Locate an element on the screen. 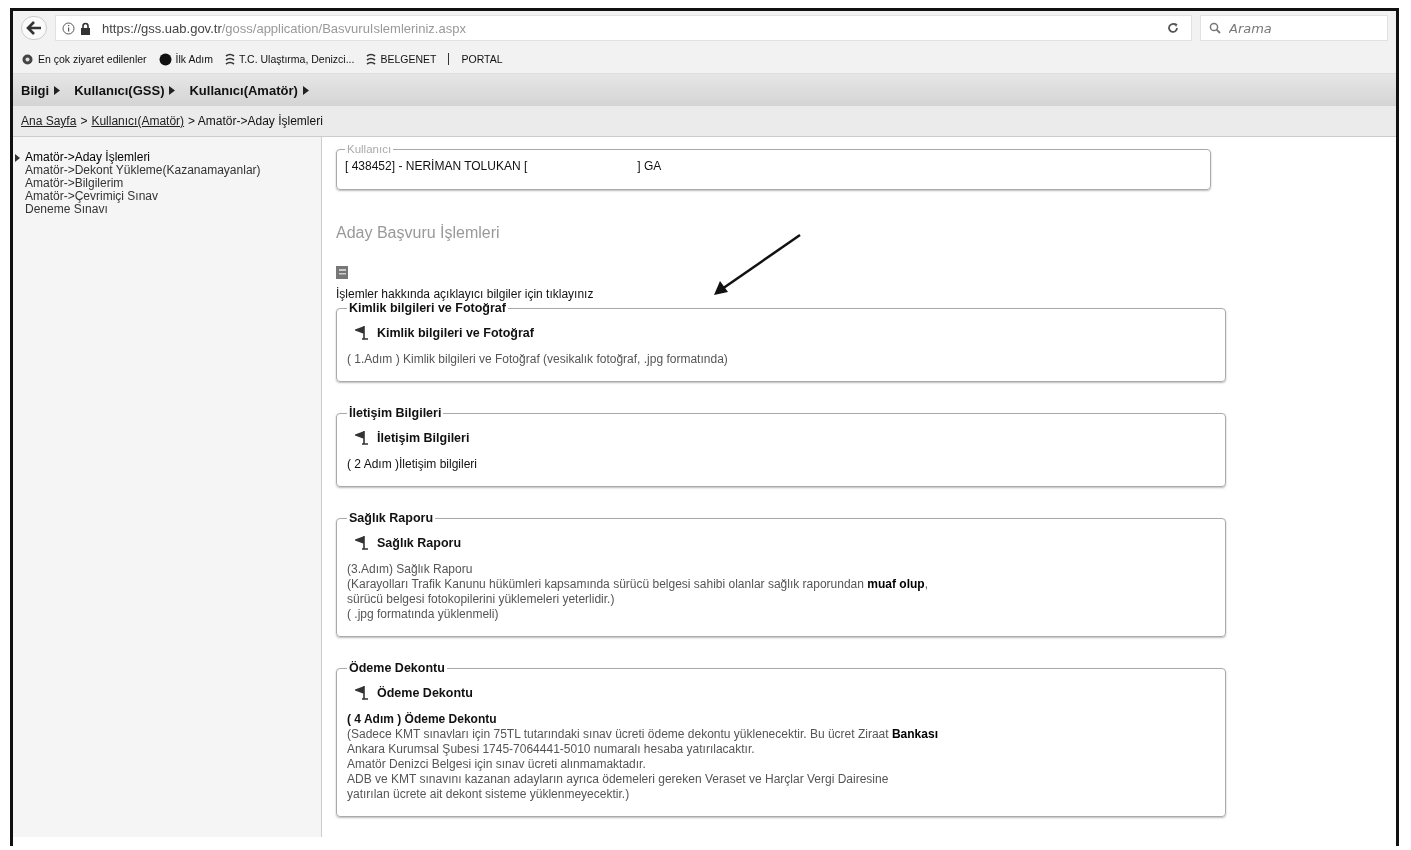  section-text: (Sadece KMT sınavları için 75TL tutarındaki sınav ücreti ödeme dekontu yüklenecektir. Bu ücret Ziraat Bankası is located at coordinates (643, 734).